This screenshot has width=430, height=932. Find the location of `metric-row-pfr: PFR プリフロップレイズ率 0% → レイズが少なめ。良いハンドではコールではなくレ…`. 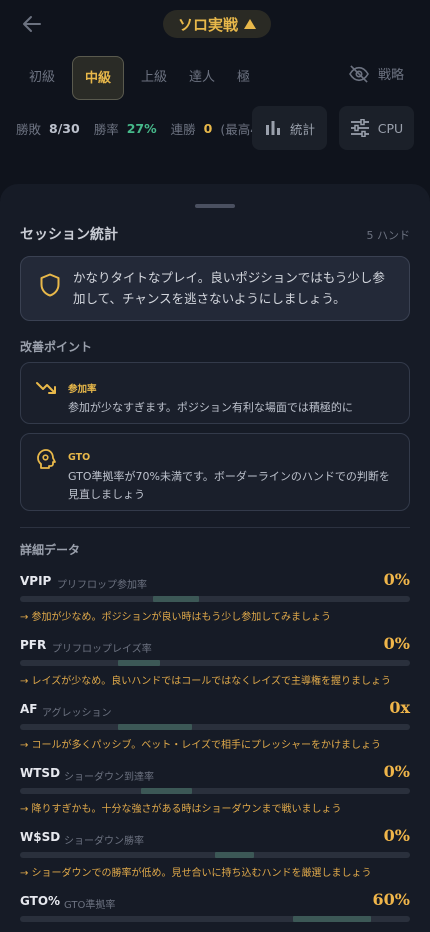

metric-row-pfr: PFR プリフロップレイズ率 0% → レイズが少なめ。良いハンドではコールではなくレ… is located at coordinates (215, 664).